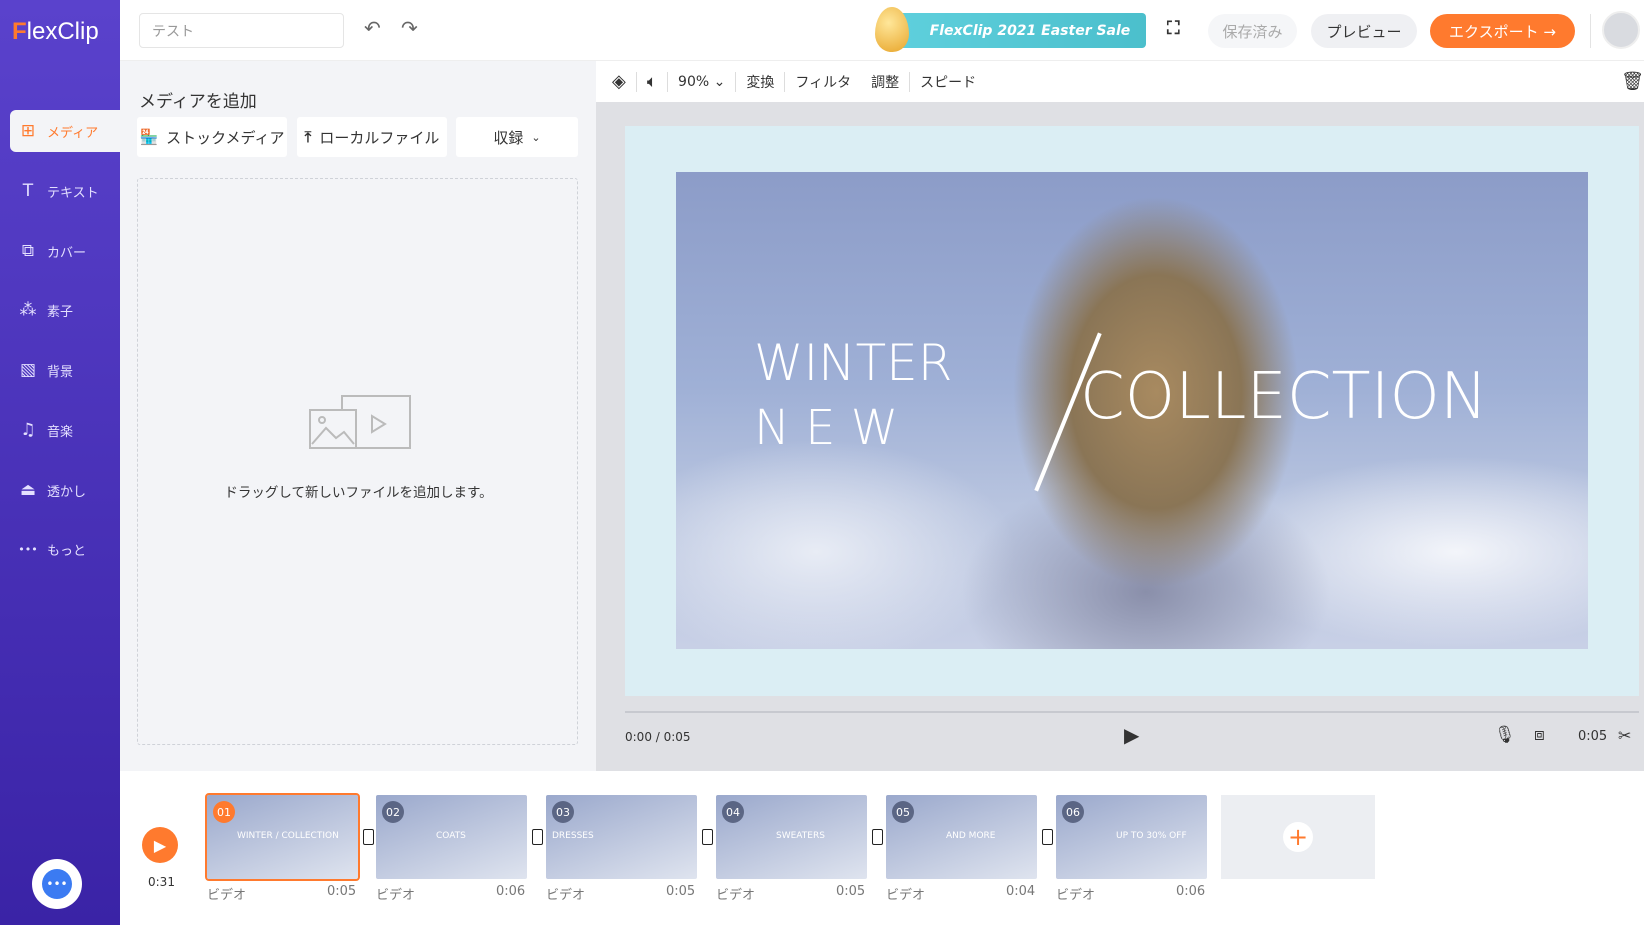 This screenshot has height=925, width=1644. Describe the element at coordinates (65, 370) in the screenshot. I see `sidebar-item-background: ▧ 背景` at that location.